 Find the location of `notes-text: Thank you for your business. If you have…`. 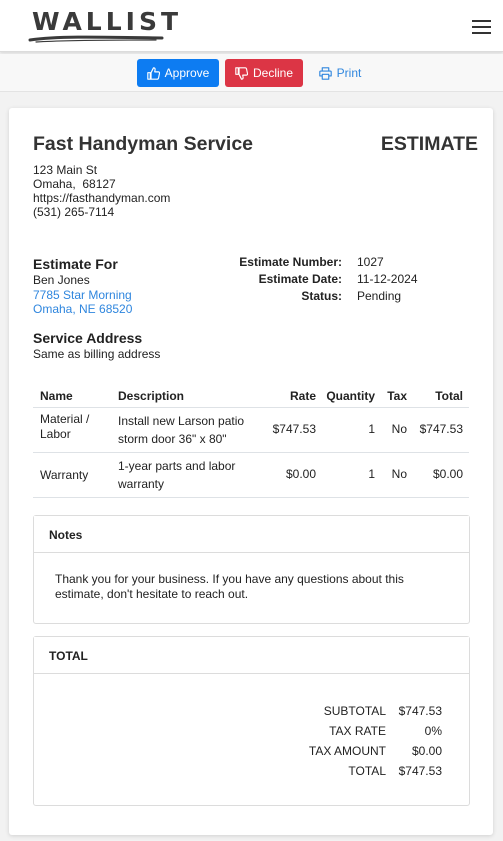

notes-text: Thank you for your business. If you have… is located at coordinates (229, 586).